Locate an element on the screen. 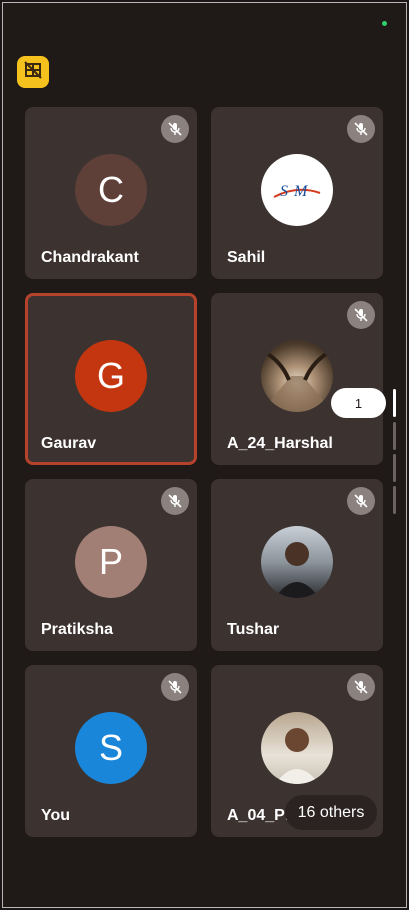  svg-text: M is located at coordinates (301, 191).